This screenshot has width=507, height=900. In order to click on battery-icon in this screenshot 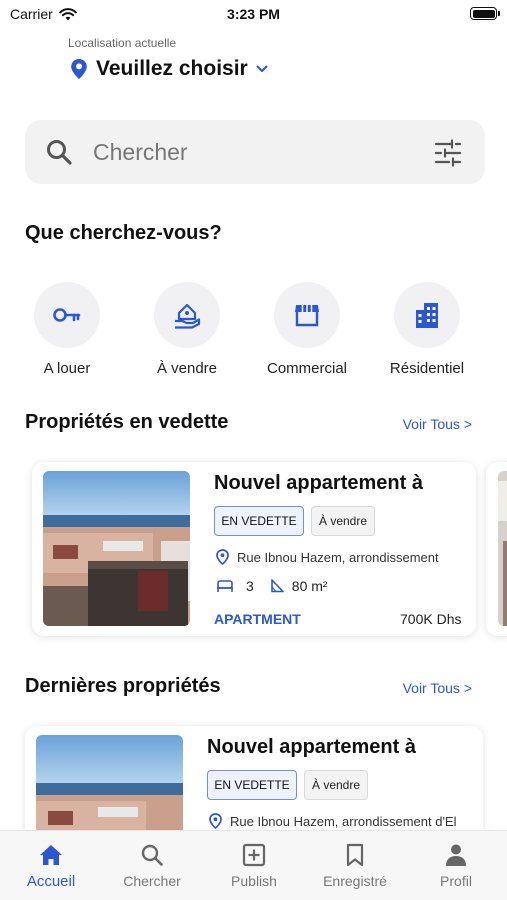, I will do `click(485, 13)`.